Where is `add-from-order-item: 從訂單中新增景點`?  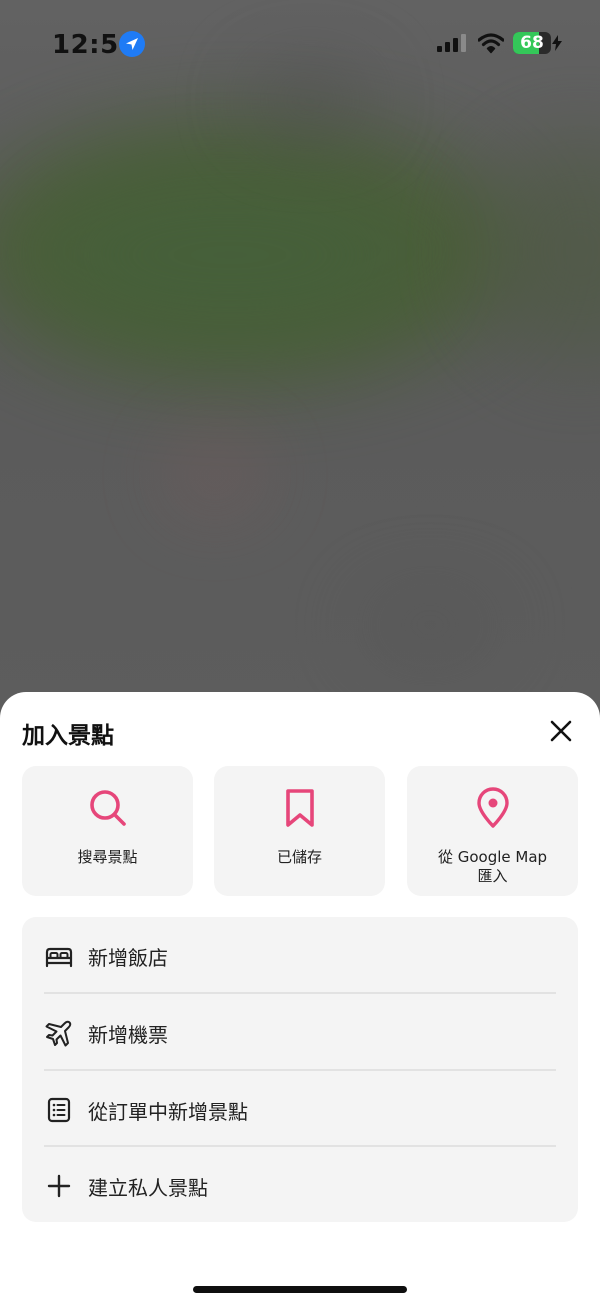
add-from-order-item: 從訂單中新增景點 is located at coordinates (300, 1109).